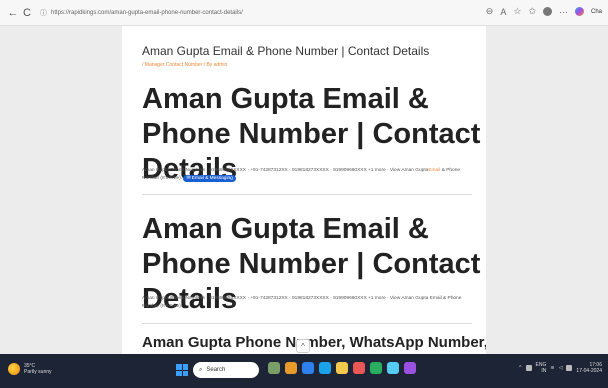  I want to click on system-tray: ^ ENG IN ≋ ◁ 17:06 17-04-2024, so click(560, 368).